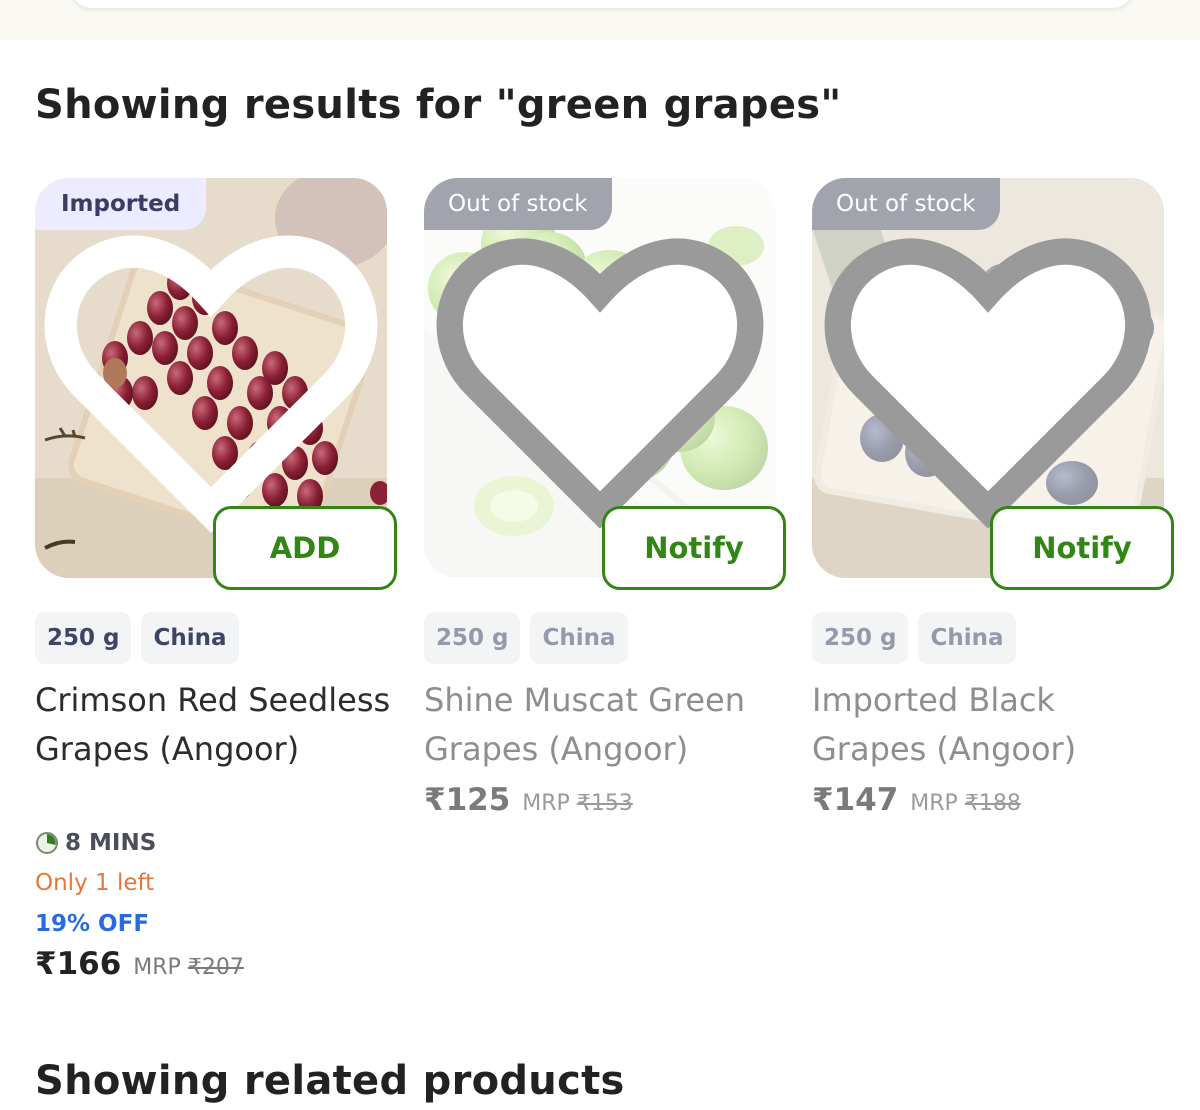 This screenshot has height=1110, width=1200. I want to click on search-input, so click(602, 5).